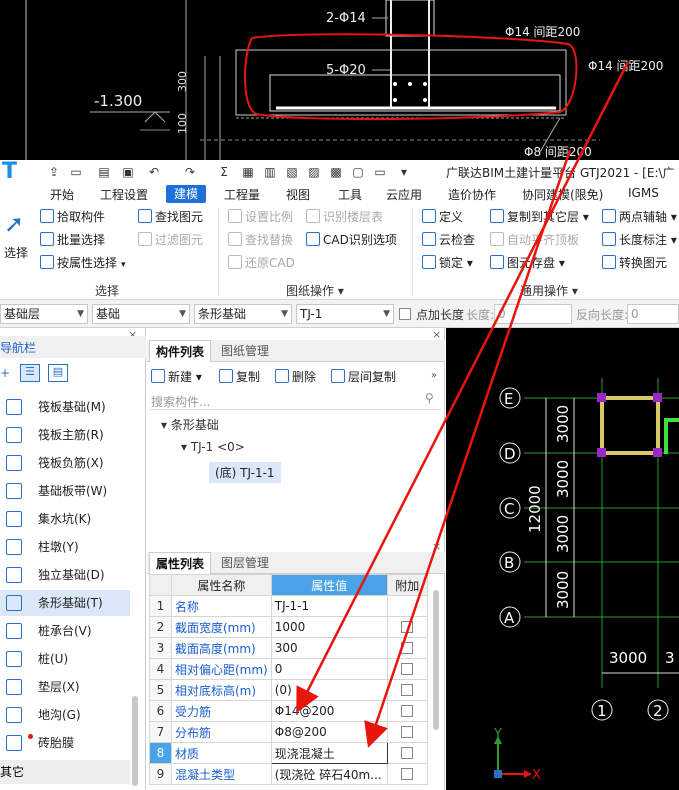  What do you see at coordinates (16, 253) in the screenshot?
I see `select-button: 选择` at bounding box center [16, 253].